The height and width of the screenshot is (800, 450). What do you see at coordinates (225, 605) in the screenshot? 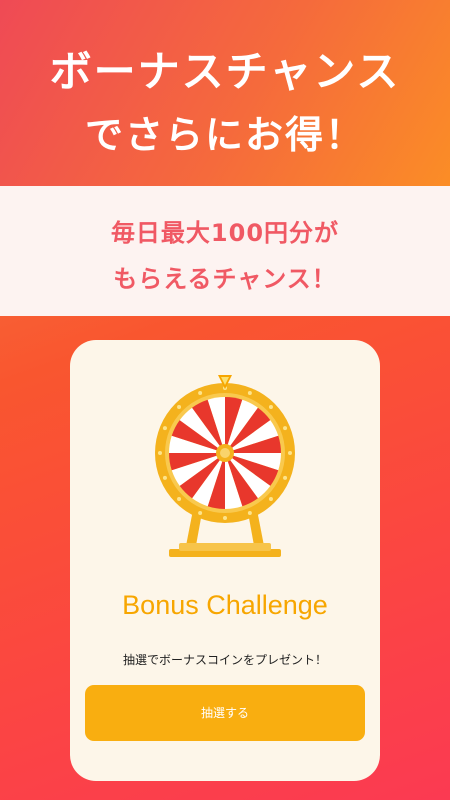
I see `card-title: Bonus Challenge` at bounding box center [225, 605].